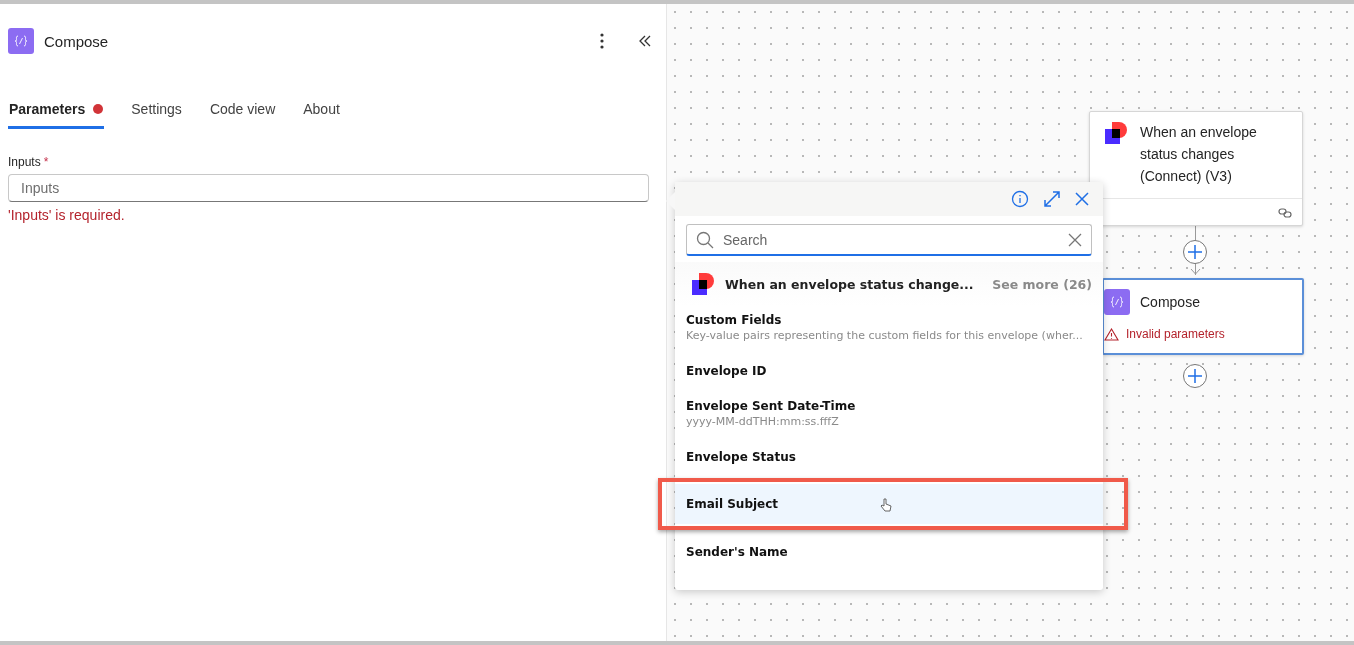 The width and height of the screenshot is (1354, 645). What do you see at coordinates (242, 112) in the screenshot?
I see `tab: Code view` at bounding box center [242, 112].